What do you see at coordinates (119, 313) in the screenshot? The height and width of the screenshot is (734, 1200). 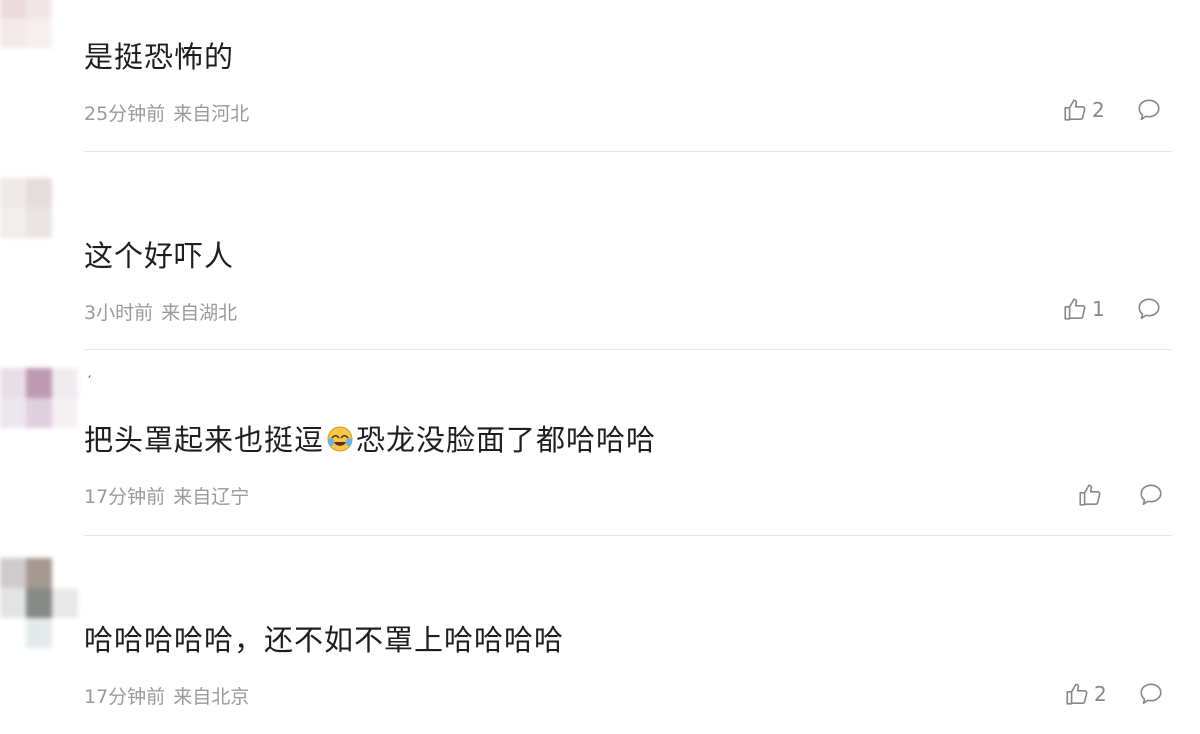 I see `comment-time: 3小时前` at bounding box center [119, 313].